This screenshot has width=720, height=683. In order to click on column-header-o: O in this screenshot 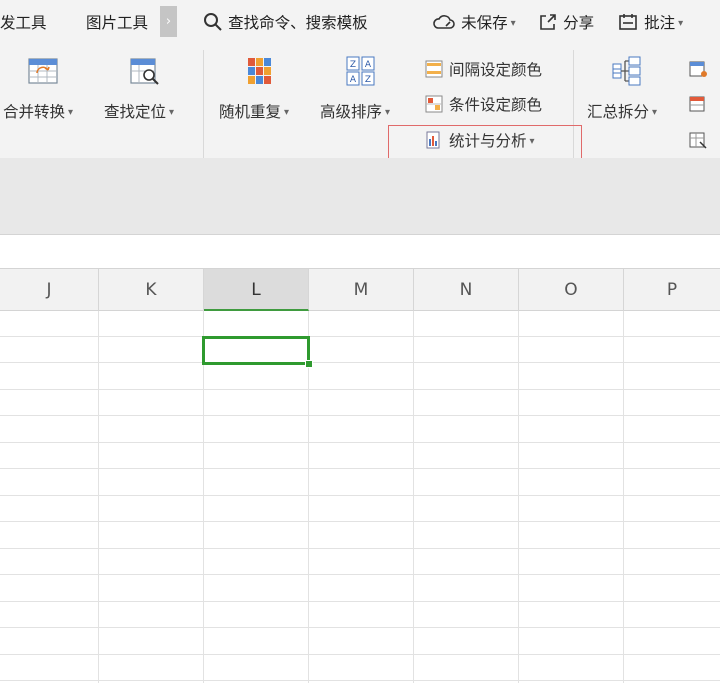, I will do `click(571, 290)`.